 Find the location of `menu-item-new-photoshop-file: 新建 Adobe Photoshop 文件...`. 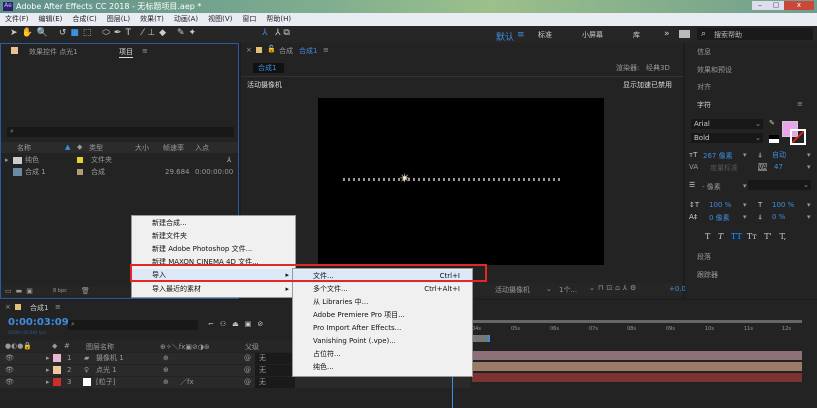

menu-item-new-photoshop-file: 新建 Adobe Photoshop 文件... is located at coordinates (213, 249).